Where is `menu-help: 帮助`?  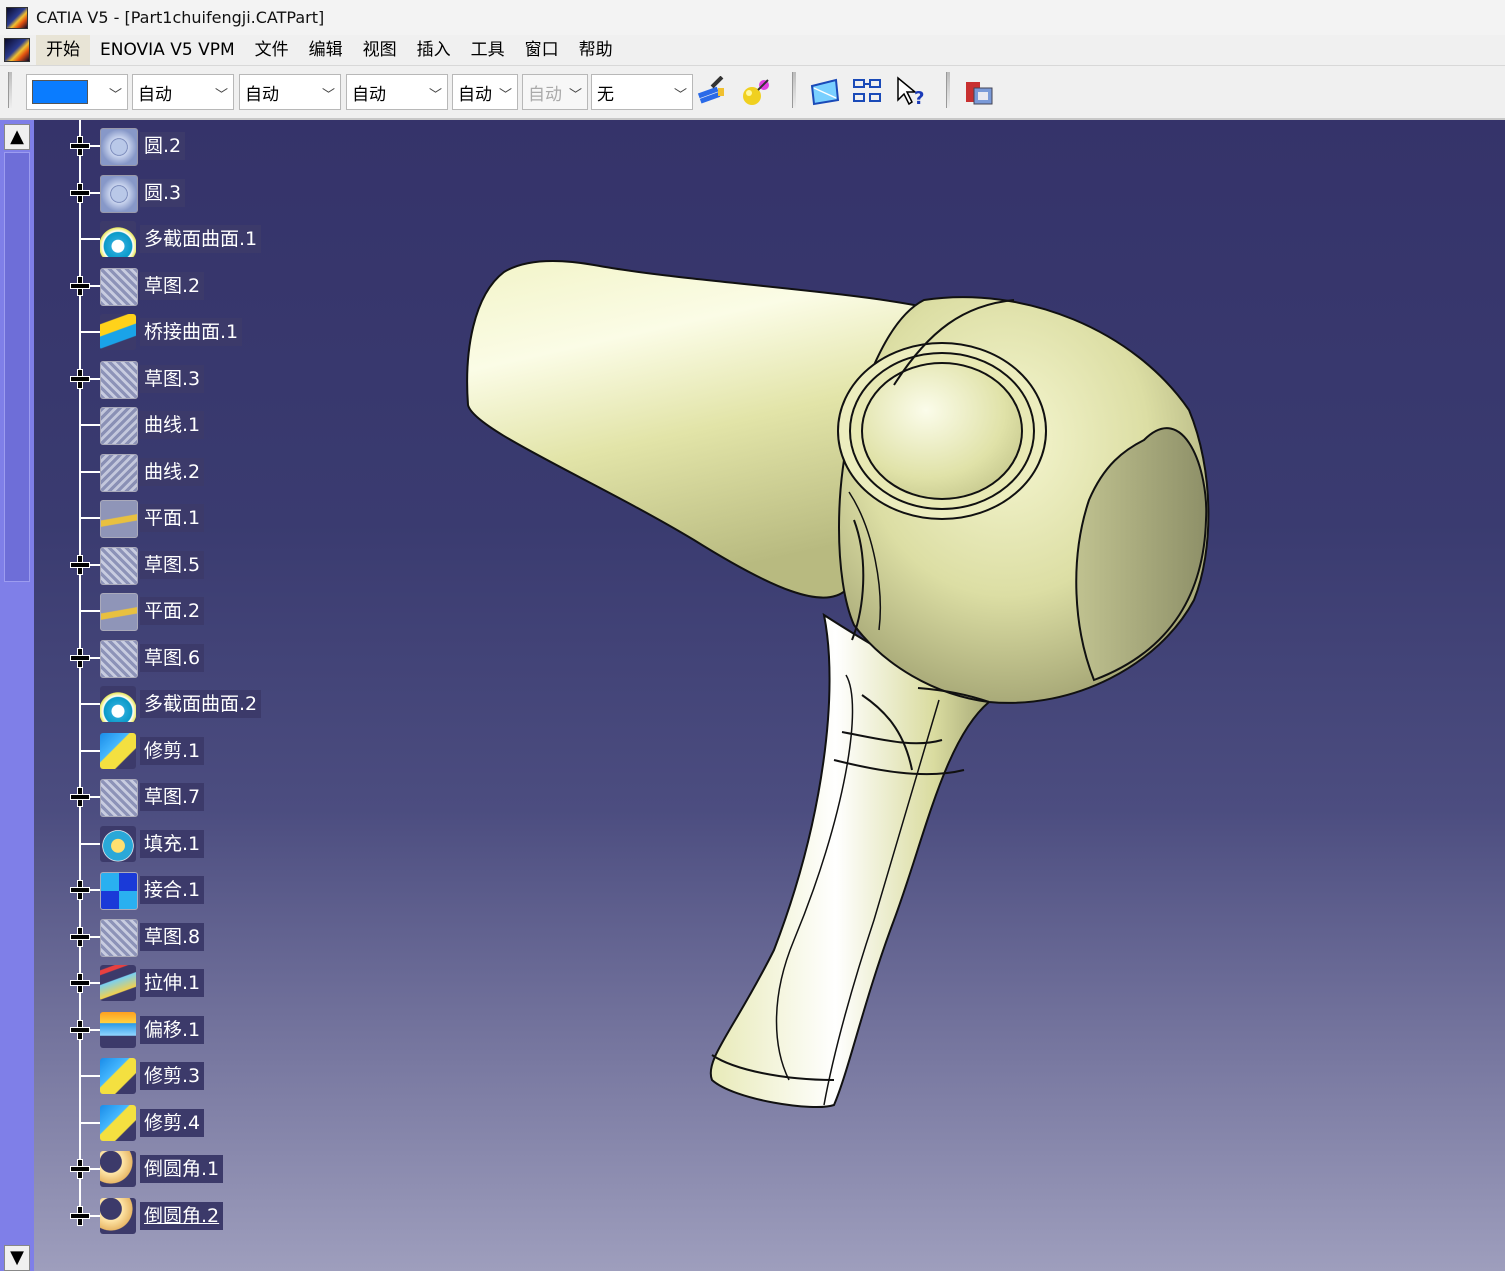
menu-help: 帮助 is located at coordinates (596, 50).